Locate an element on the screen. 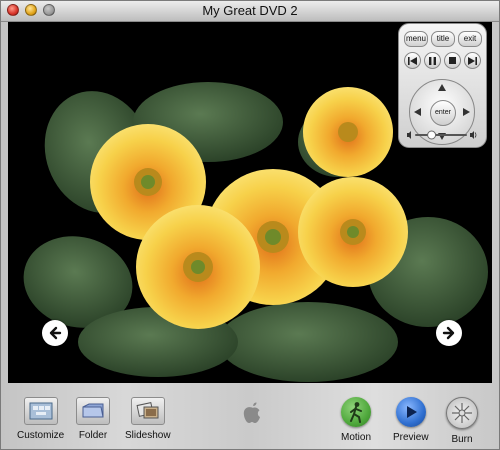  folder-label: Folder is located at coordinates (93, 435).